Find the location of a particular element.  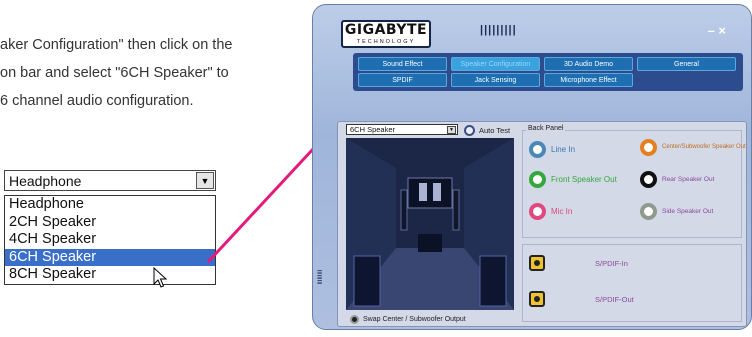

instruction-line-2: on bar and select "6CH Speaker" to is located at coordinates (114, 73).